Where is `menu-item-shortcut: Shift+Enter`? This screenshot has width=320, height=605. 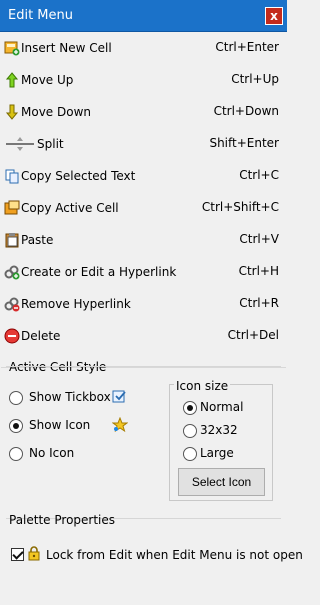 menu-item-shortcut: Shift+Enter is located at coordinates (244, 143).